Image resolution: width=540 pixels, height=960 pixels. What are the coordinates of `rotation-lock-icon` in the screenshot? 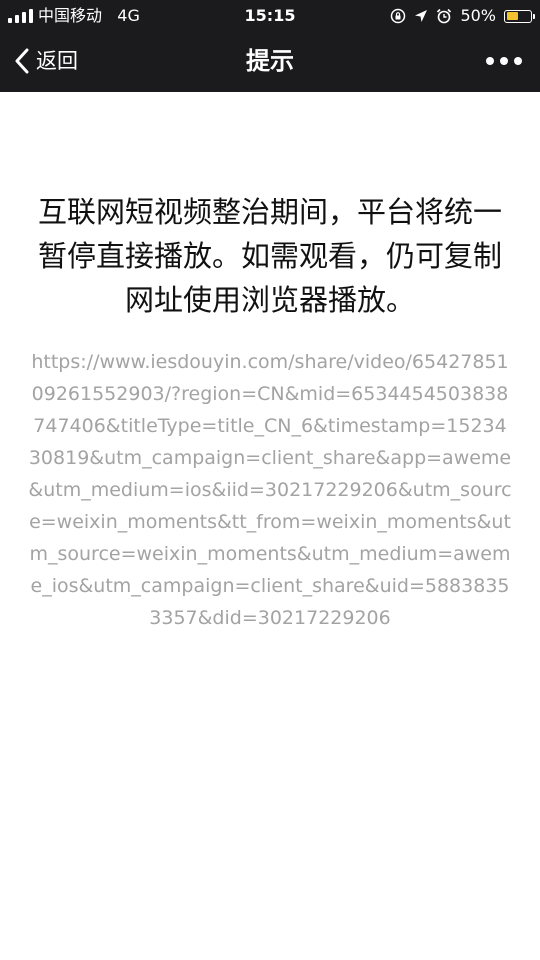 It's located at (398, 16).